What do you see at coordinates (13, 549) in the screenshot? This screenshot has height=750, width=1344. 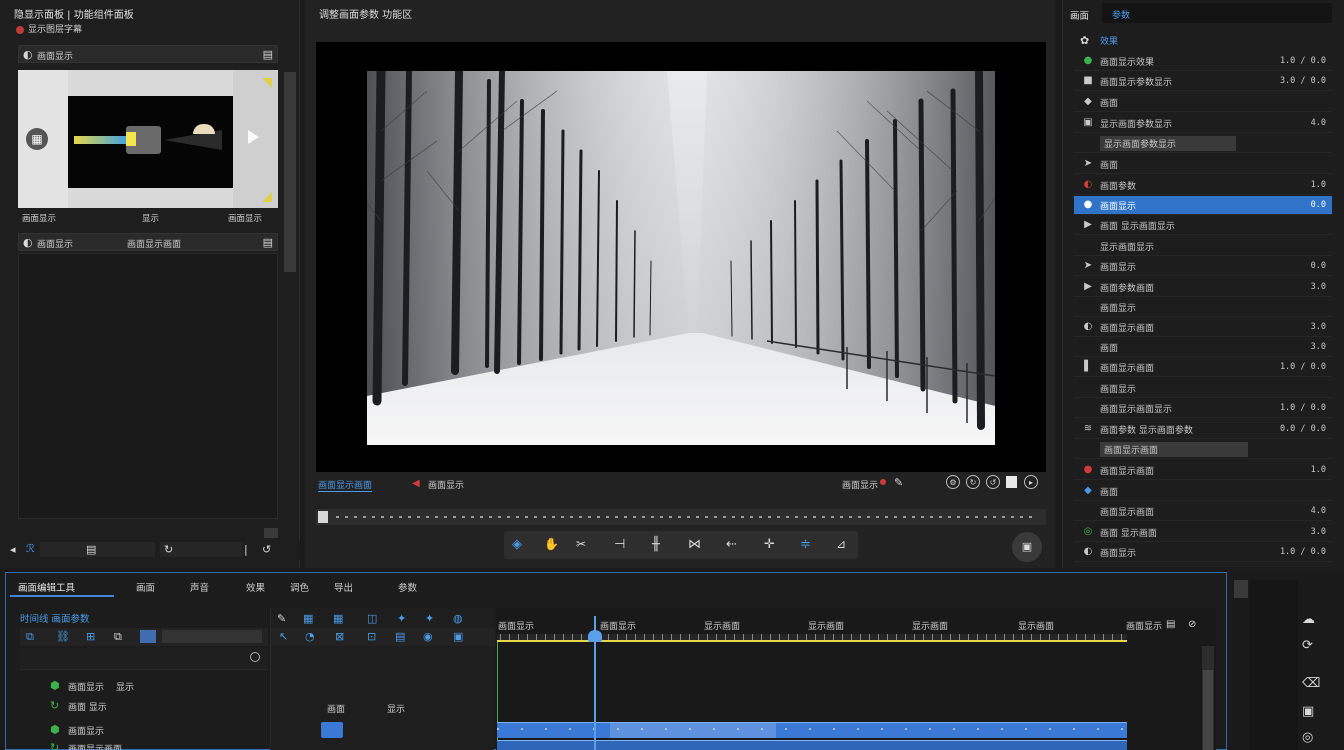 I see `arrow-left-icon: ◂` at bounding box center [13, 549].